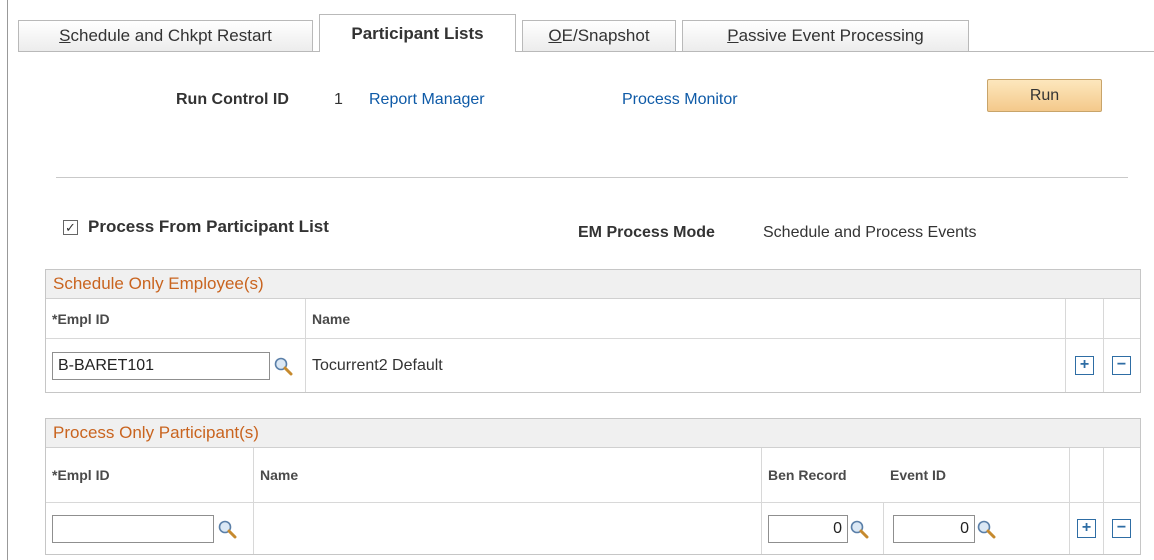  I want to click on name-cell, so click(508, 528).